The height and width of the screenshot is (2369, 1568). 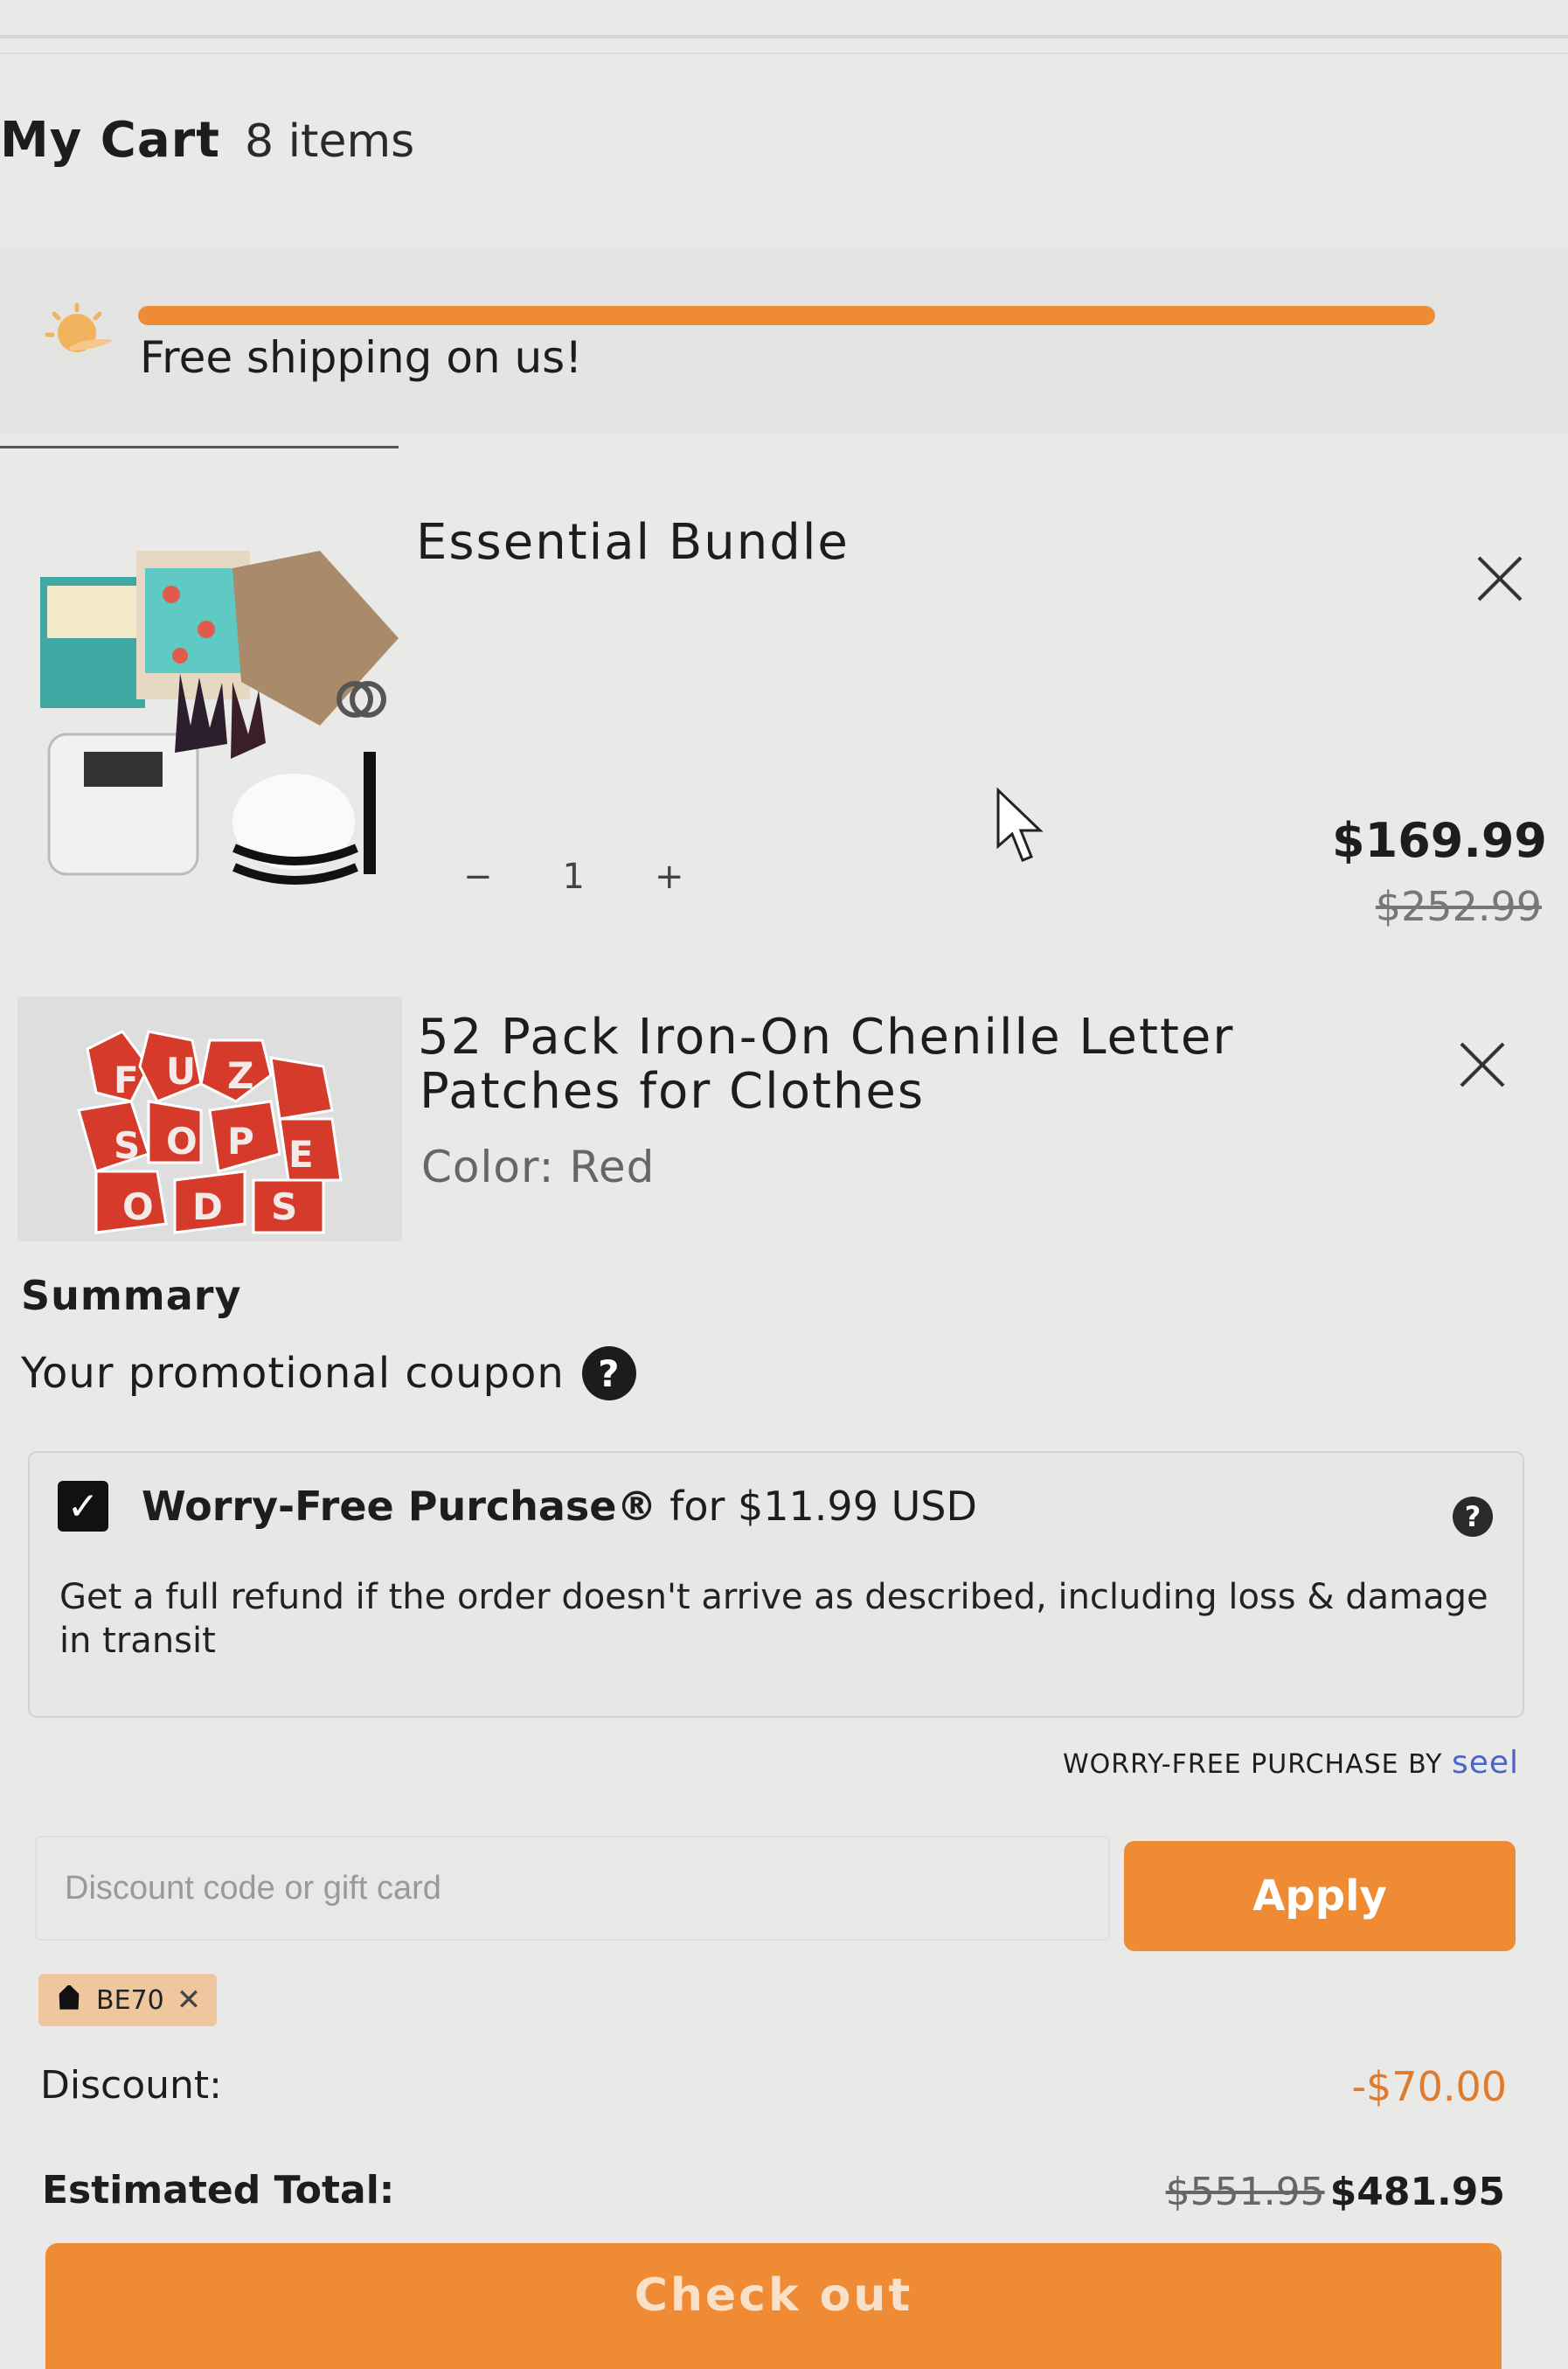 I want to click on cart-header: My Cart 8 items, so click(x=207, y=141).